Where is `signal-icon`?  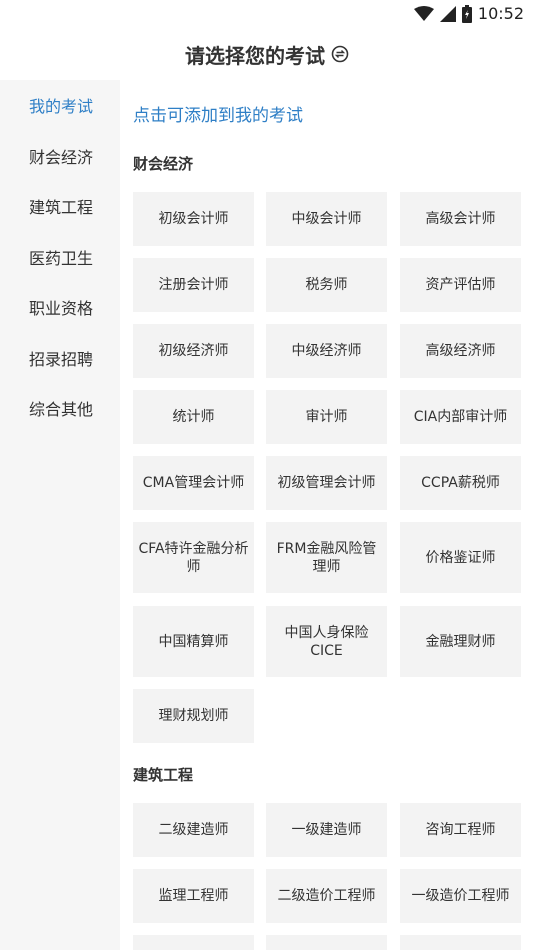
signal-icon is located at coordinates (447, 14).